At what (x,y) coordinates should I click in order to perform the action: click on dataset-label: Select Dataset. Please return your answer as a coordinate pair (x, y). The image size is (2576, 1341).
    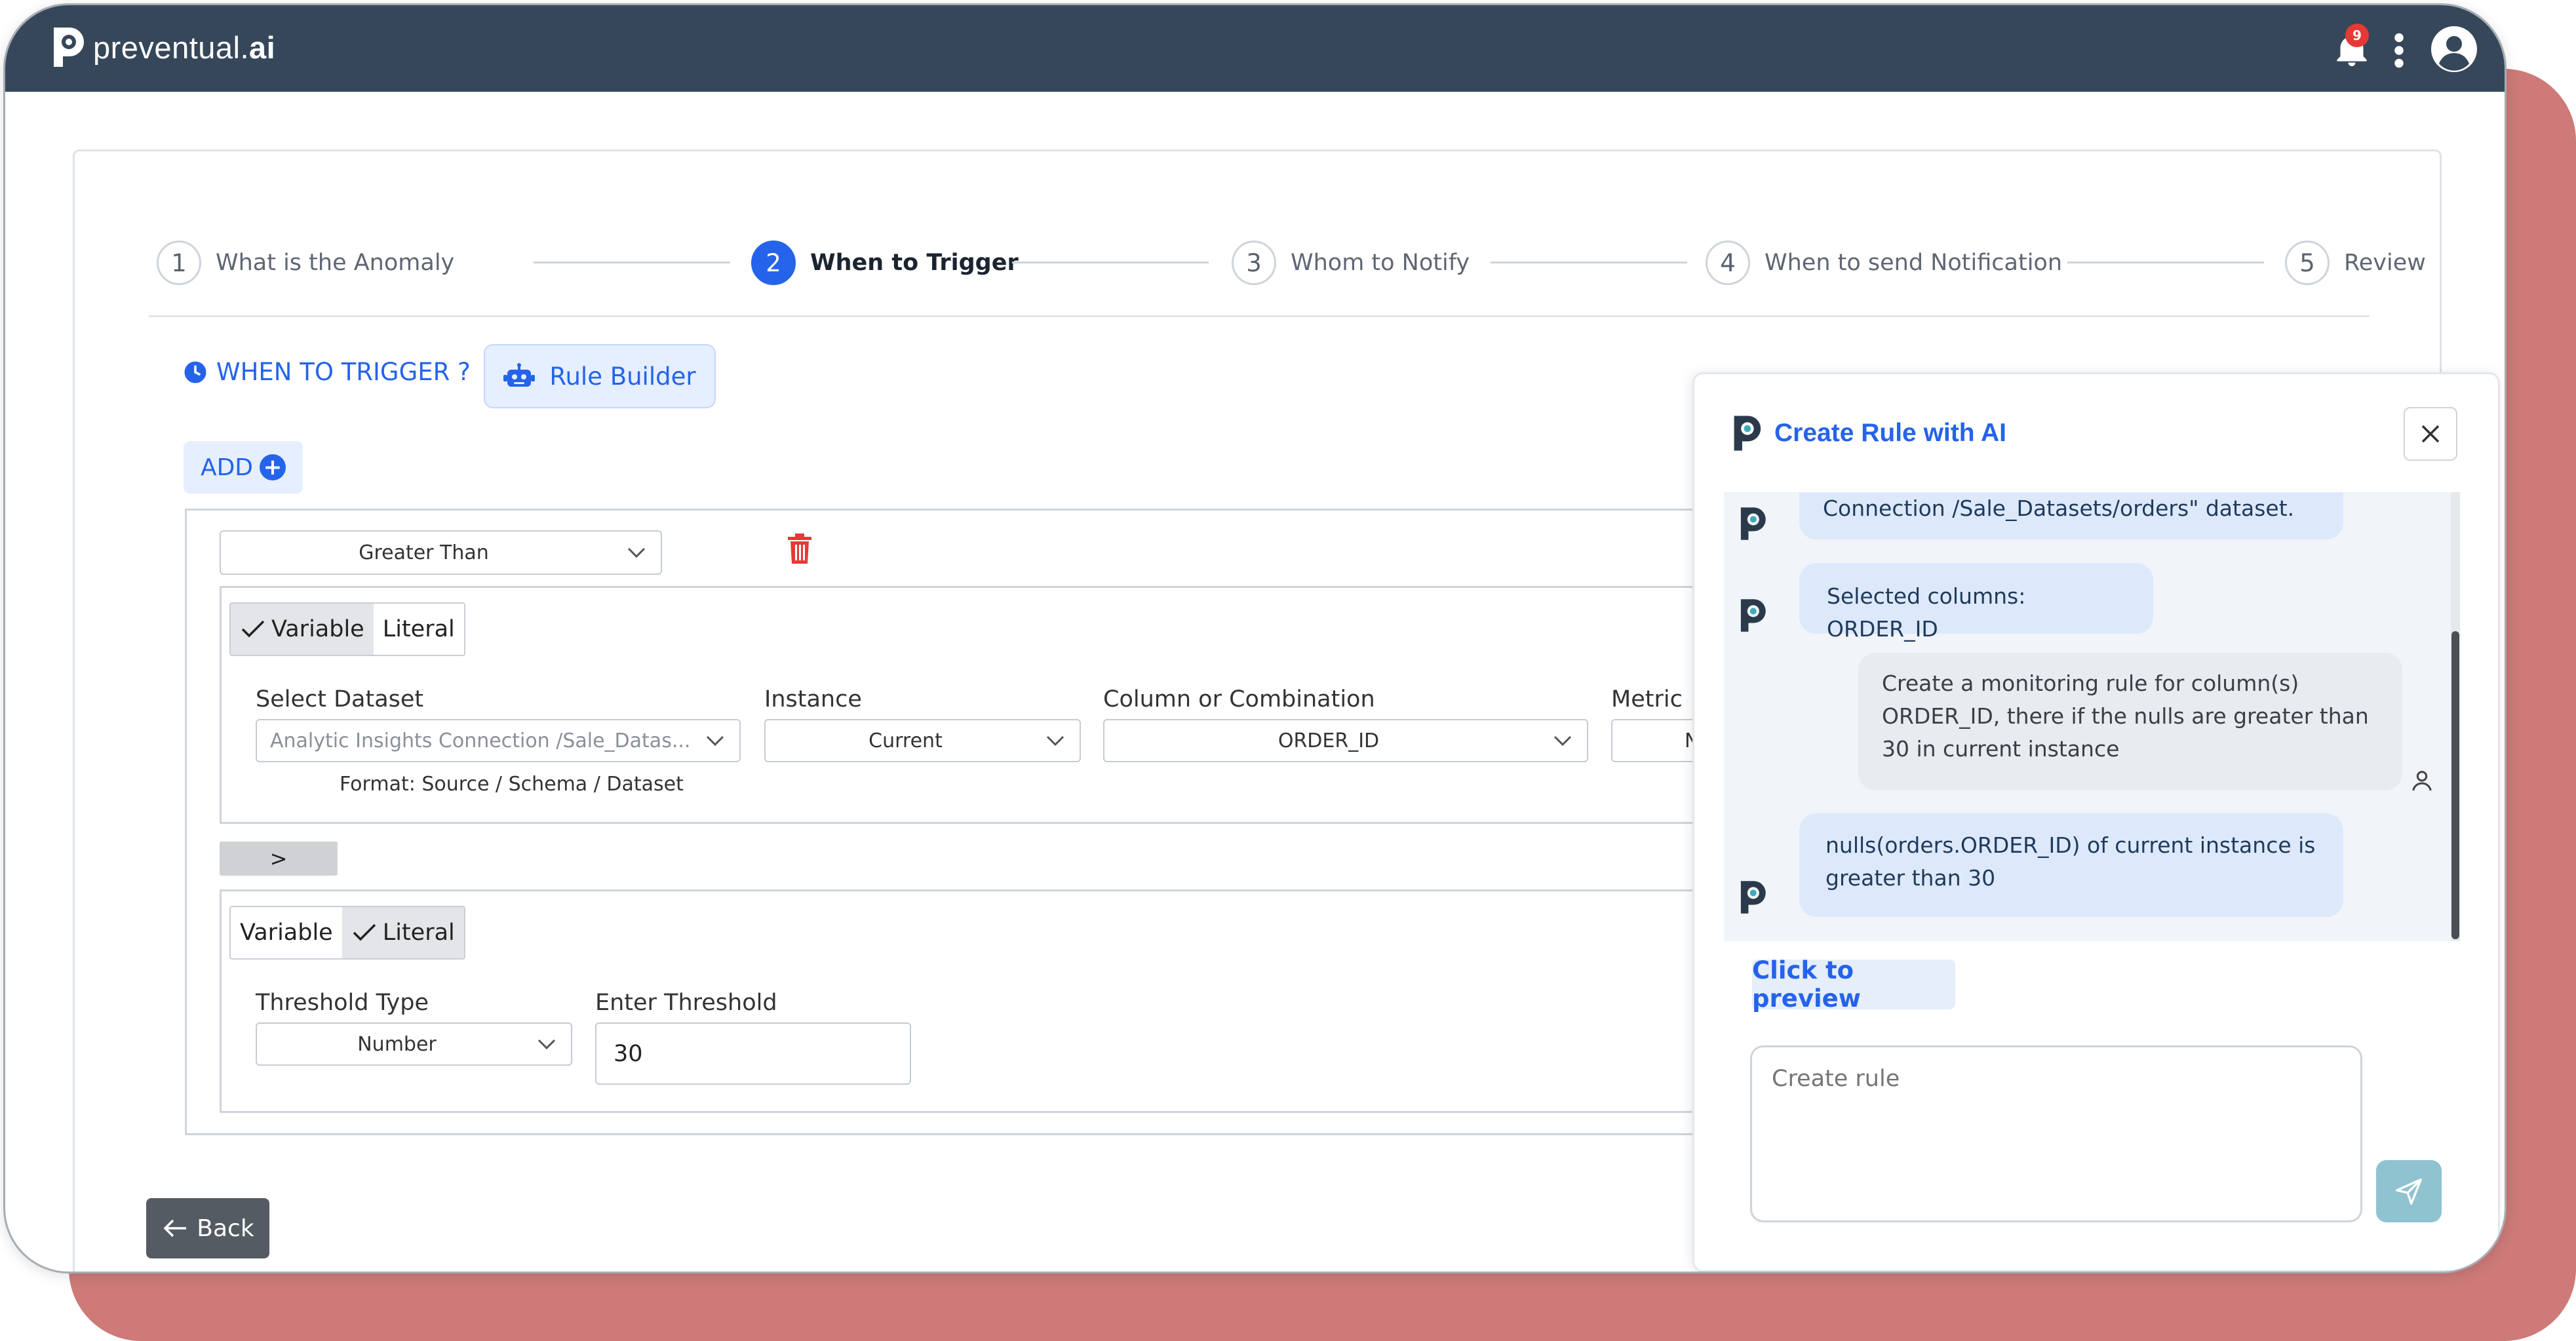
    Looking at the image, I should click on (340, 699).